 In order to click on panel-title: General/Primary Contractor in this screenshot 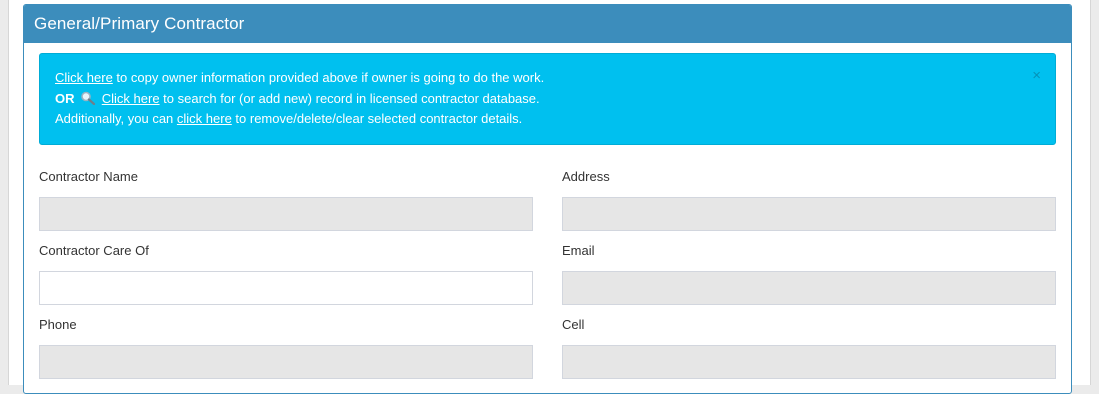, I will do `click(547, 24)`.